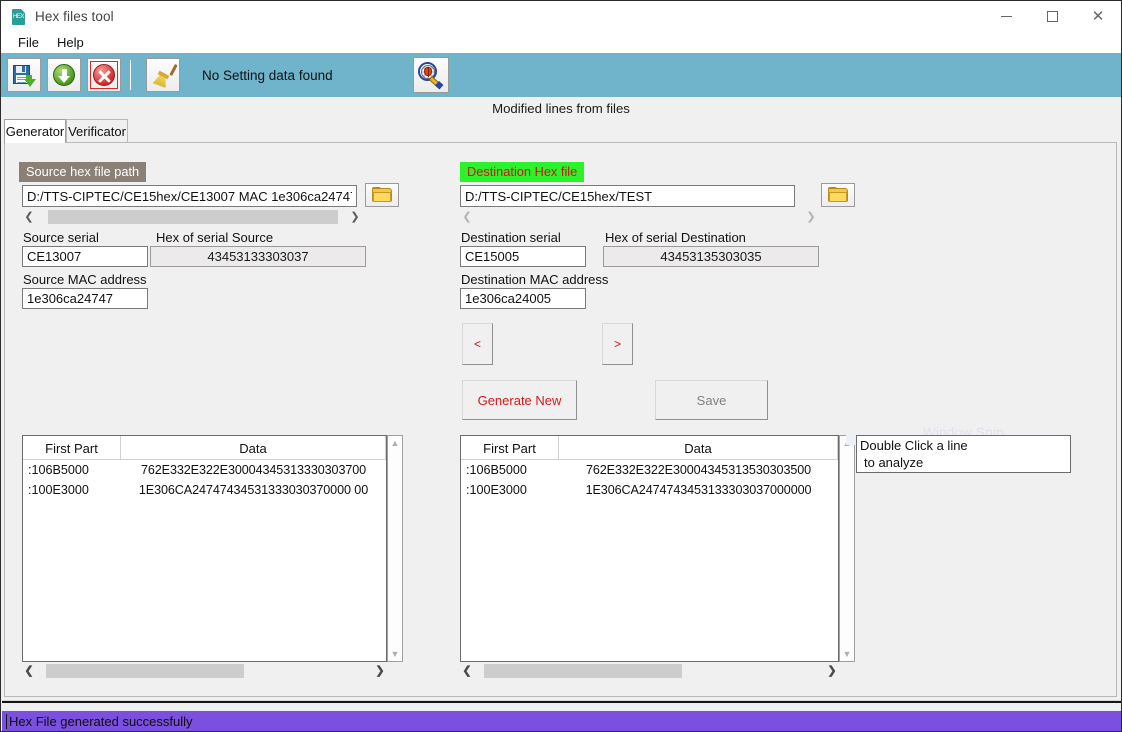 The height and width of the screenshot is (732, 1122). What do you see at coordinates (847, 548) in the screenshot?
I see `destination-grid-vscrollbar: ▲ ▼` at bounding box center [847, 548].